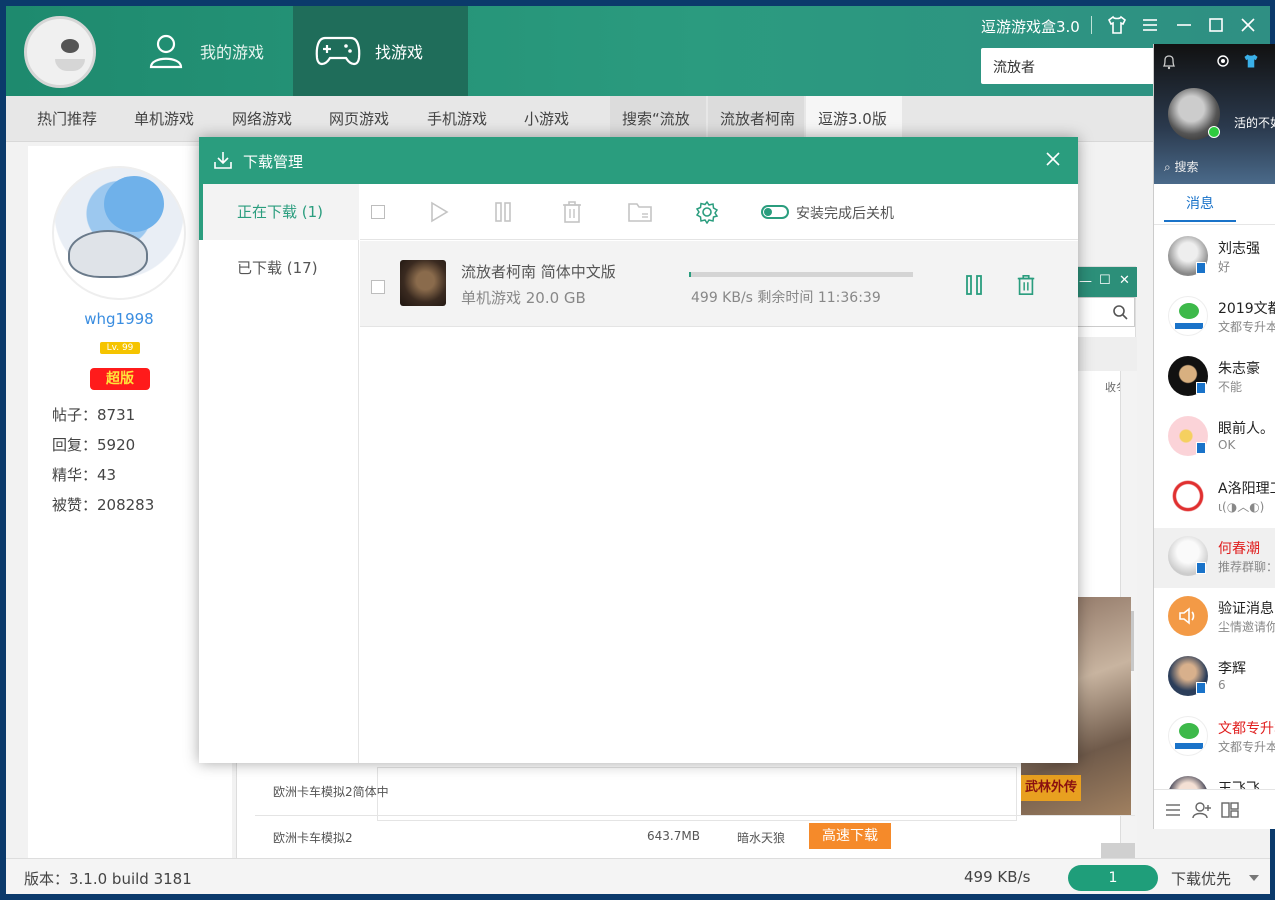  I want to click on username: whg1998, so click(119, 319).